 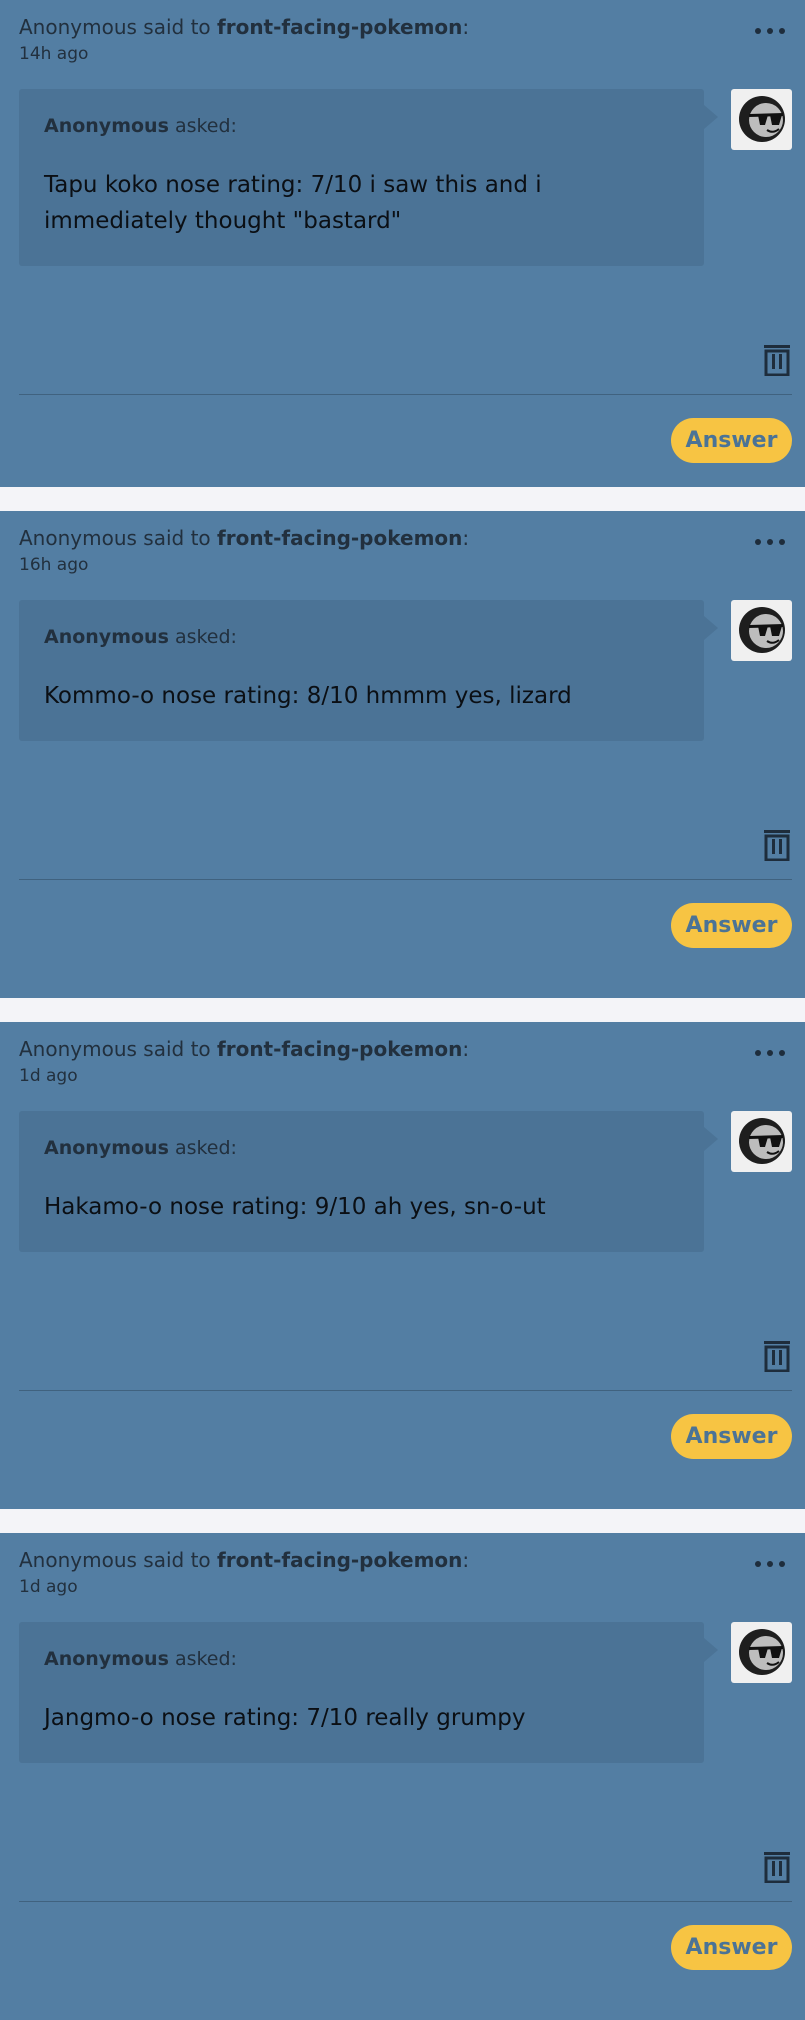 I want to click on question-text: Jangmo-o nose rating: 7/10 really grumpy, so click(x=285, y=1718).